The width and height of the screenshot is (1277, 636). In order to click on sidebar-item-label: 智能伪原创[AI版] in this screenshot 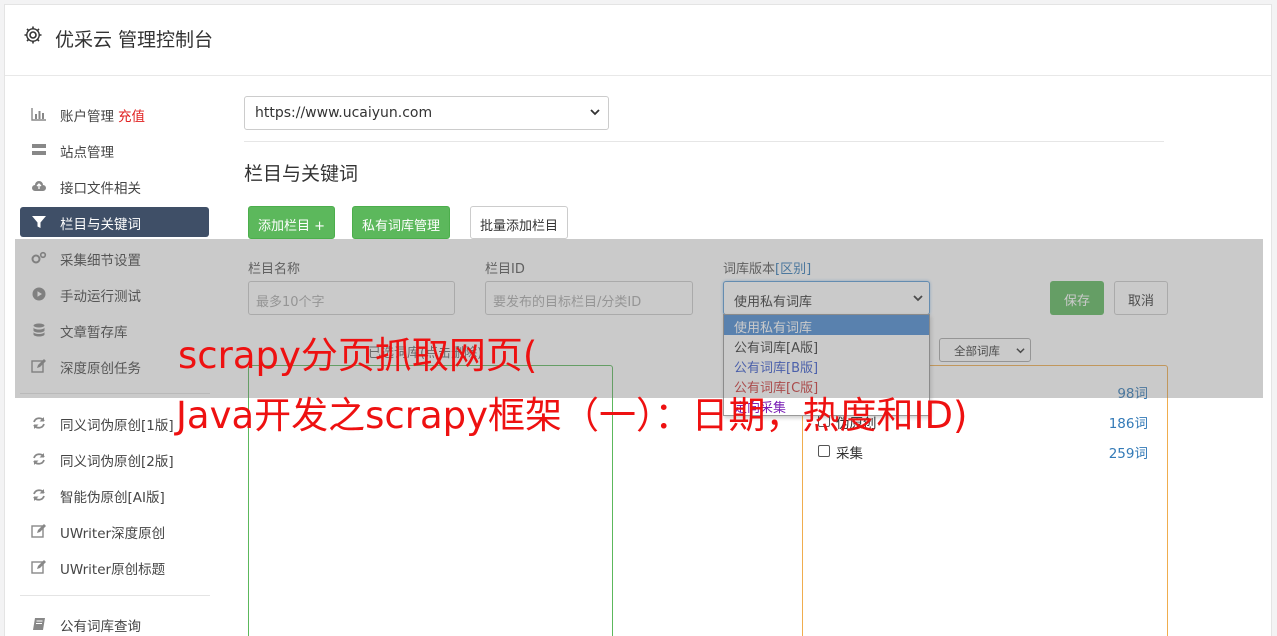, I will do `click(112, 498)`.